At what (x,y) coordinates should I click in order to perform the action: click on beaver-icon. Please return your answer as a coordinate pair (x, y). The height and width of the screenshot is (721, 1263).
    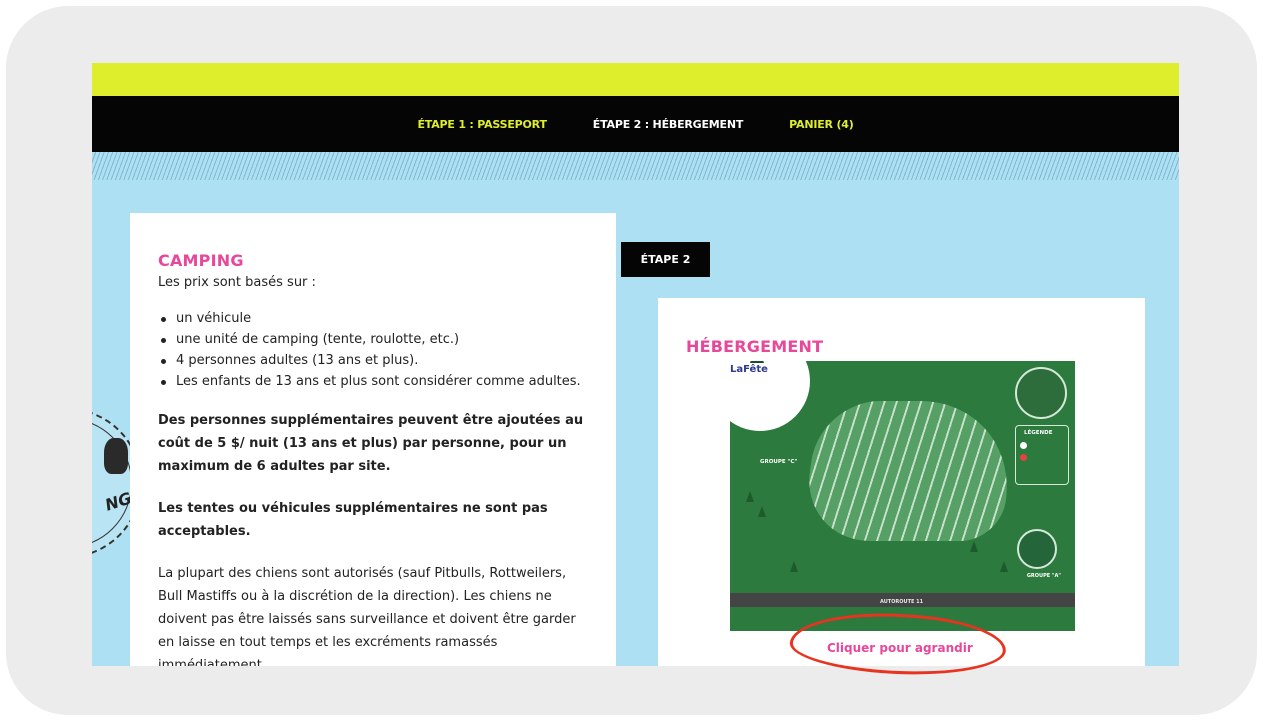
    Looking at the image, I should click on (116, 456).